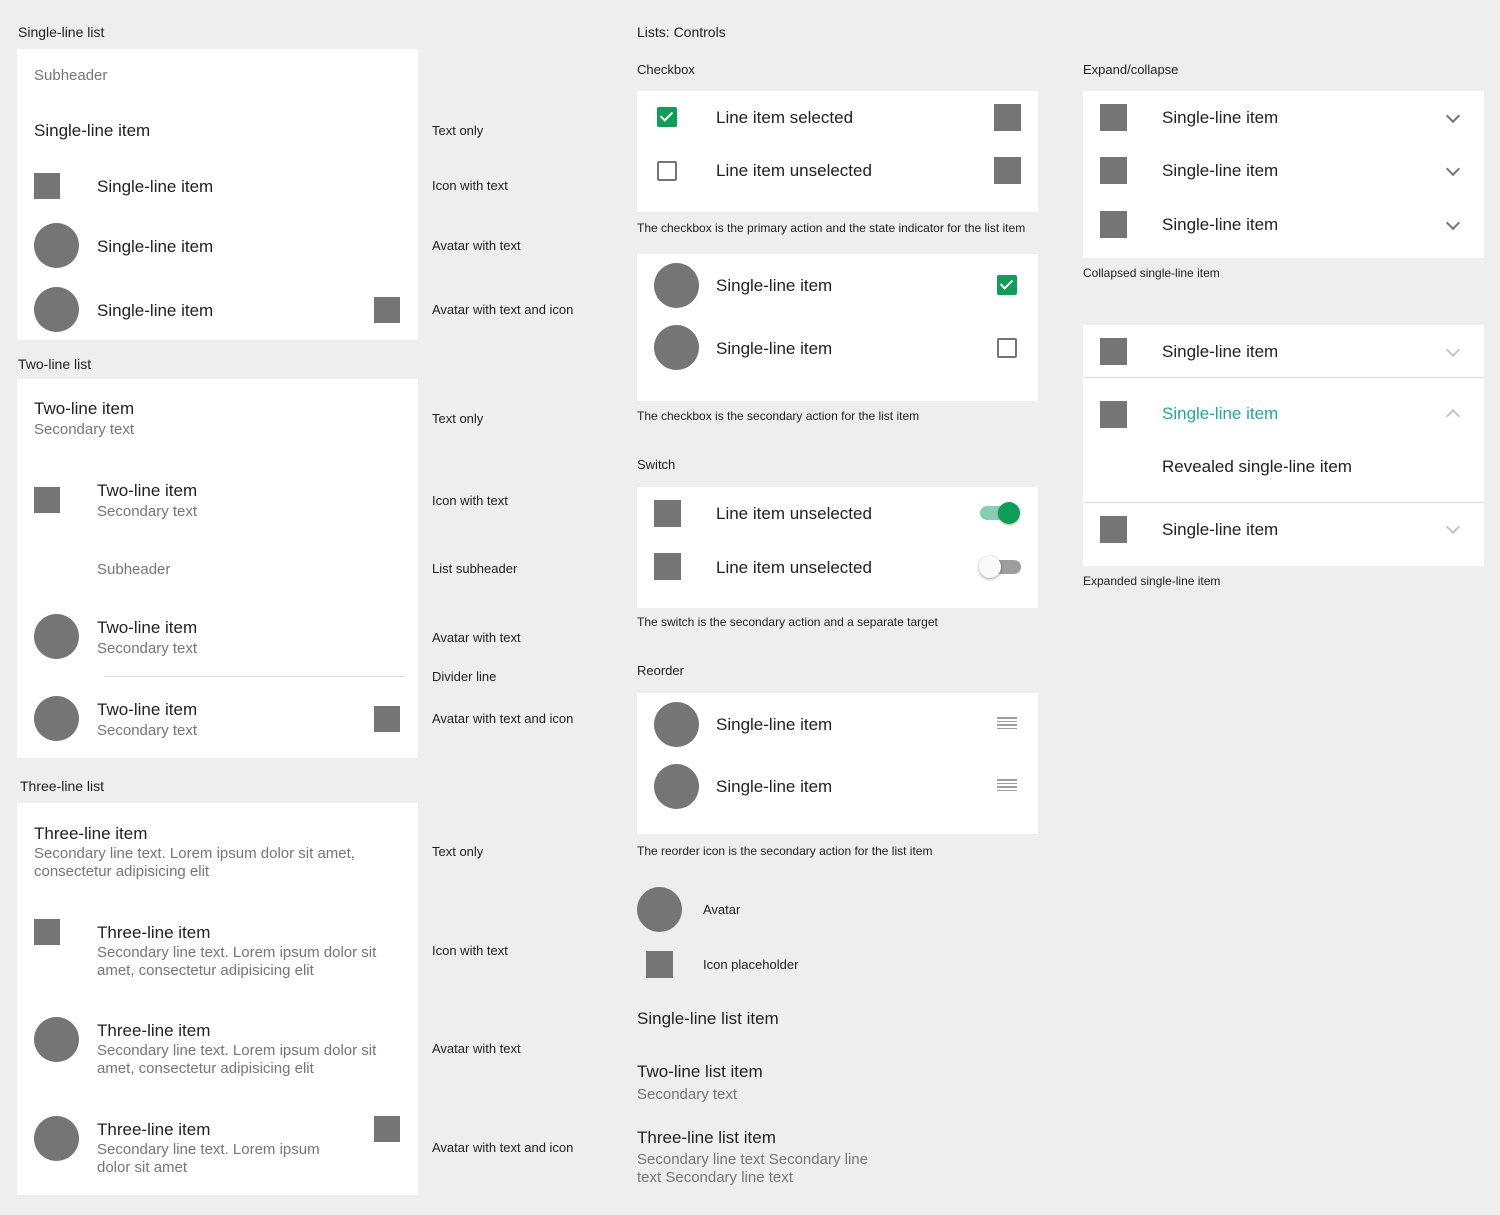  I want to click on controls-title: Lists: Controls, so click(681, 32).